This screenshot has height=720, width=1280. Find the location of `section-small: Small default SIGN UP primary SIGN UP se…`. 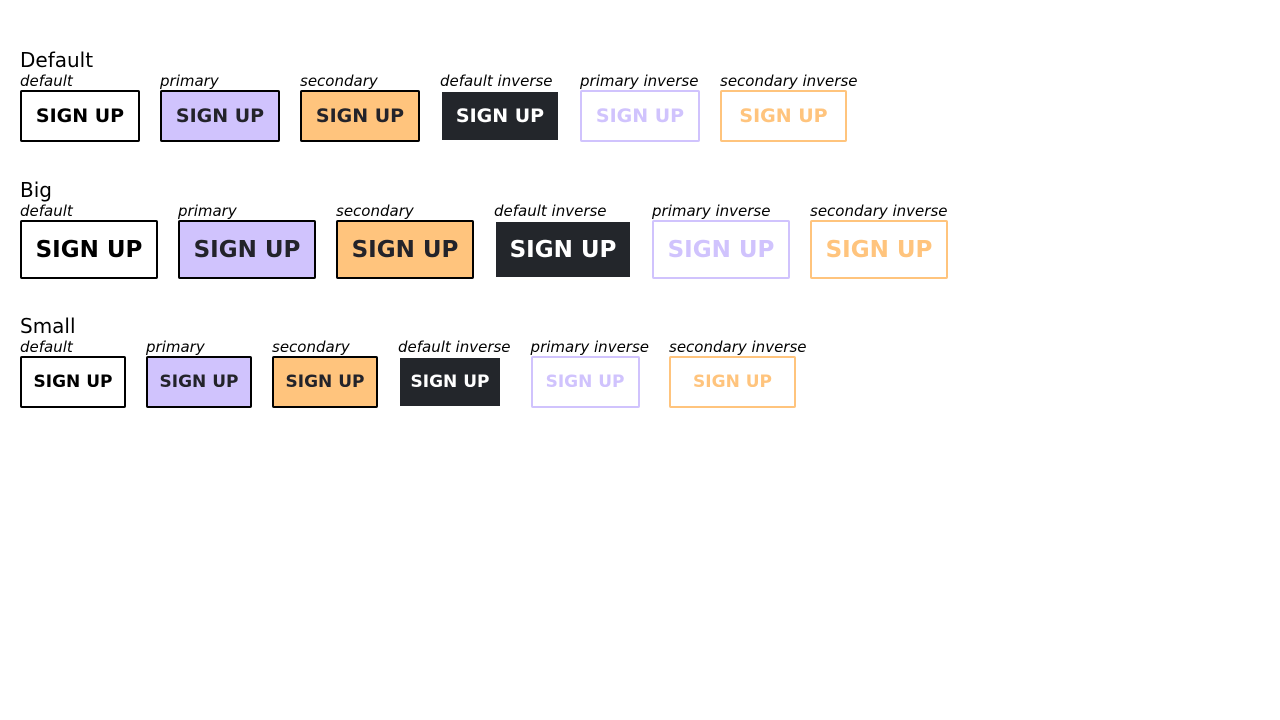

section-small: Small default SIGN UP primary SIGN UP se… is located at coordinates (413, 361).